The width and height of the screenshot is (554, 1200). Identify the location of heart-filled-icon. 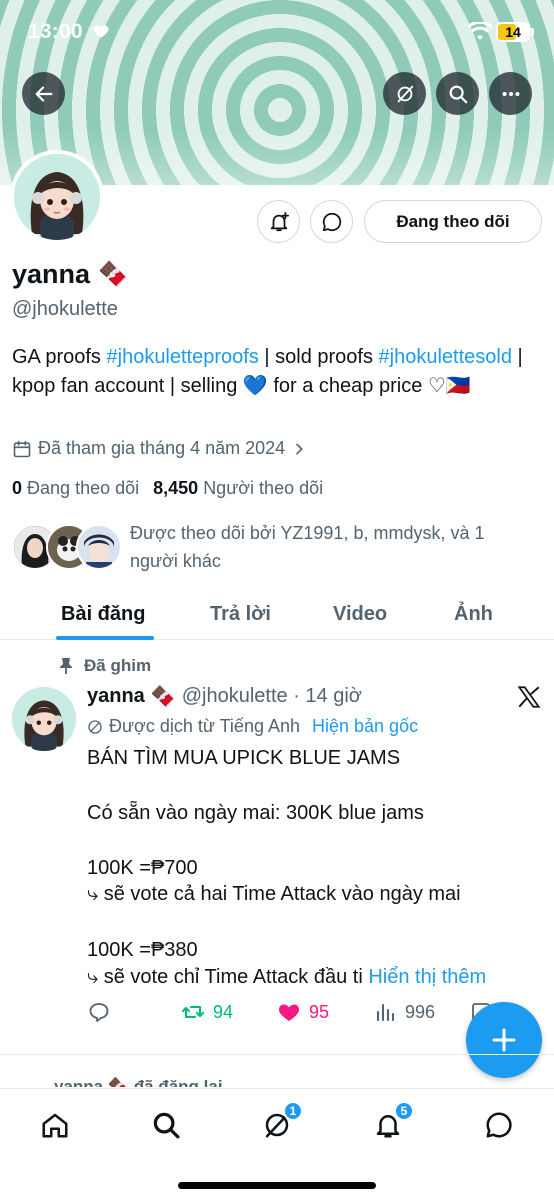
(289, 1012).